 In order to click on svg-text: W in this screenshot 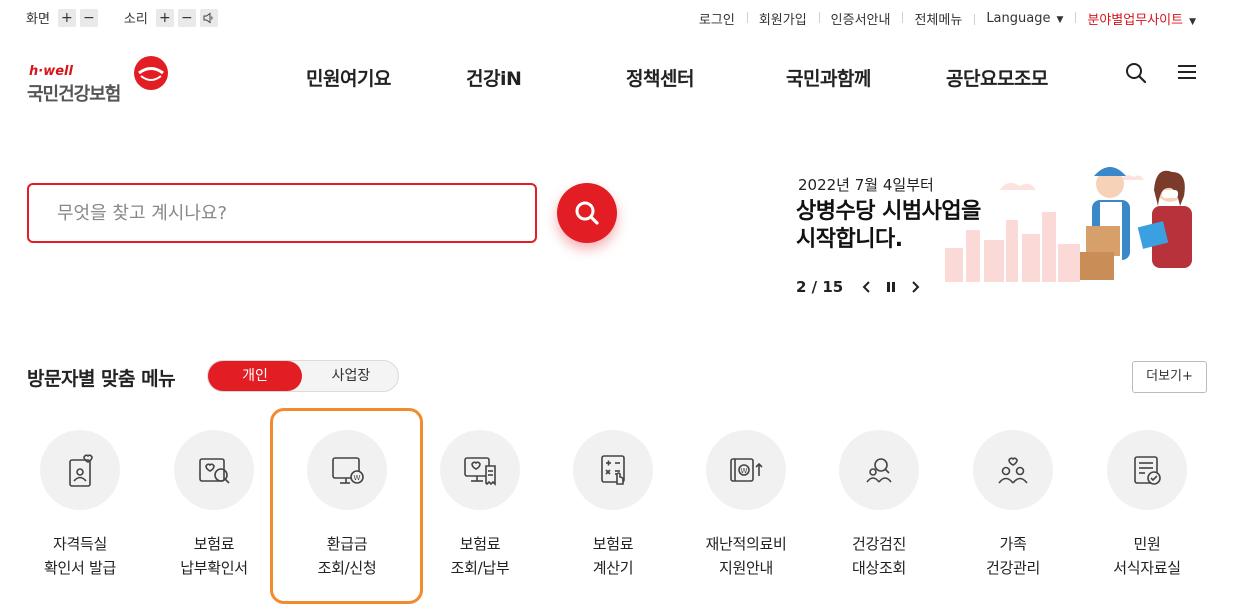, I will do `click(744, 471)`.